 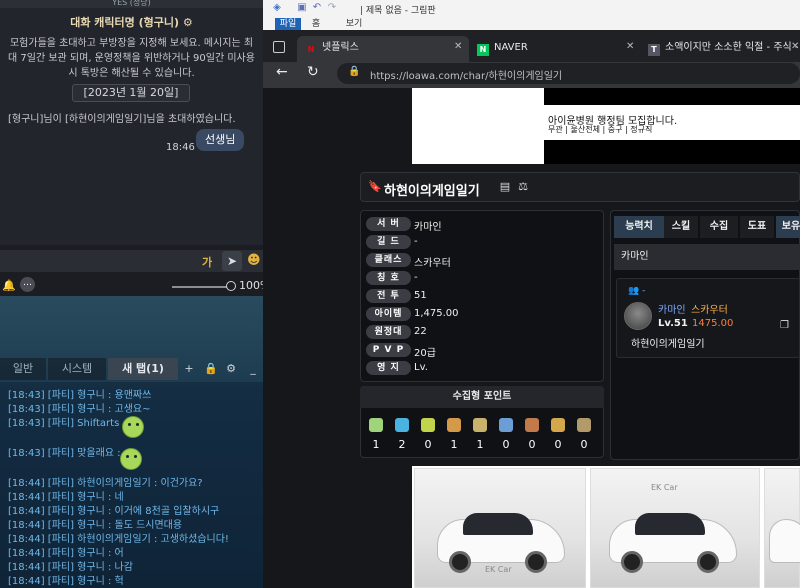 What do you see at coordinates (523, 187) in the screenshot?
I see `scale-icon: ⚖` at bounding box center [523, 187].